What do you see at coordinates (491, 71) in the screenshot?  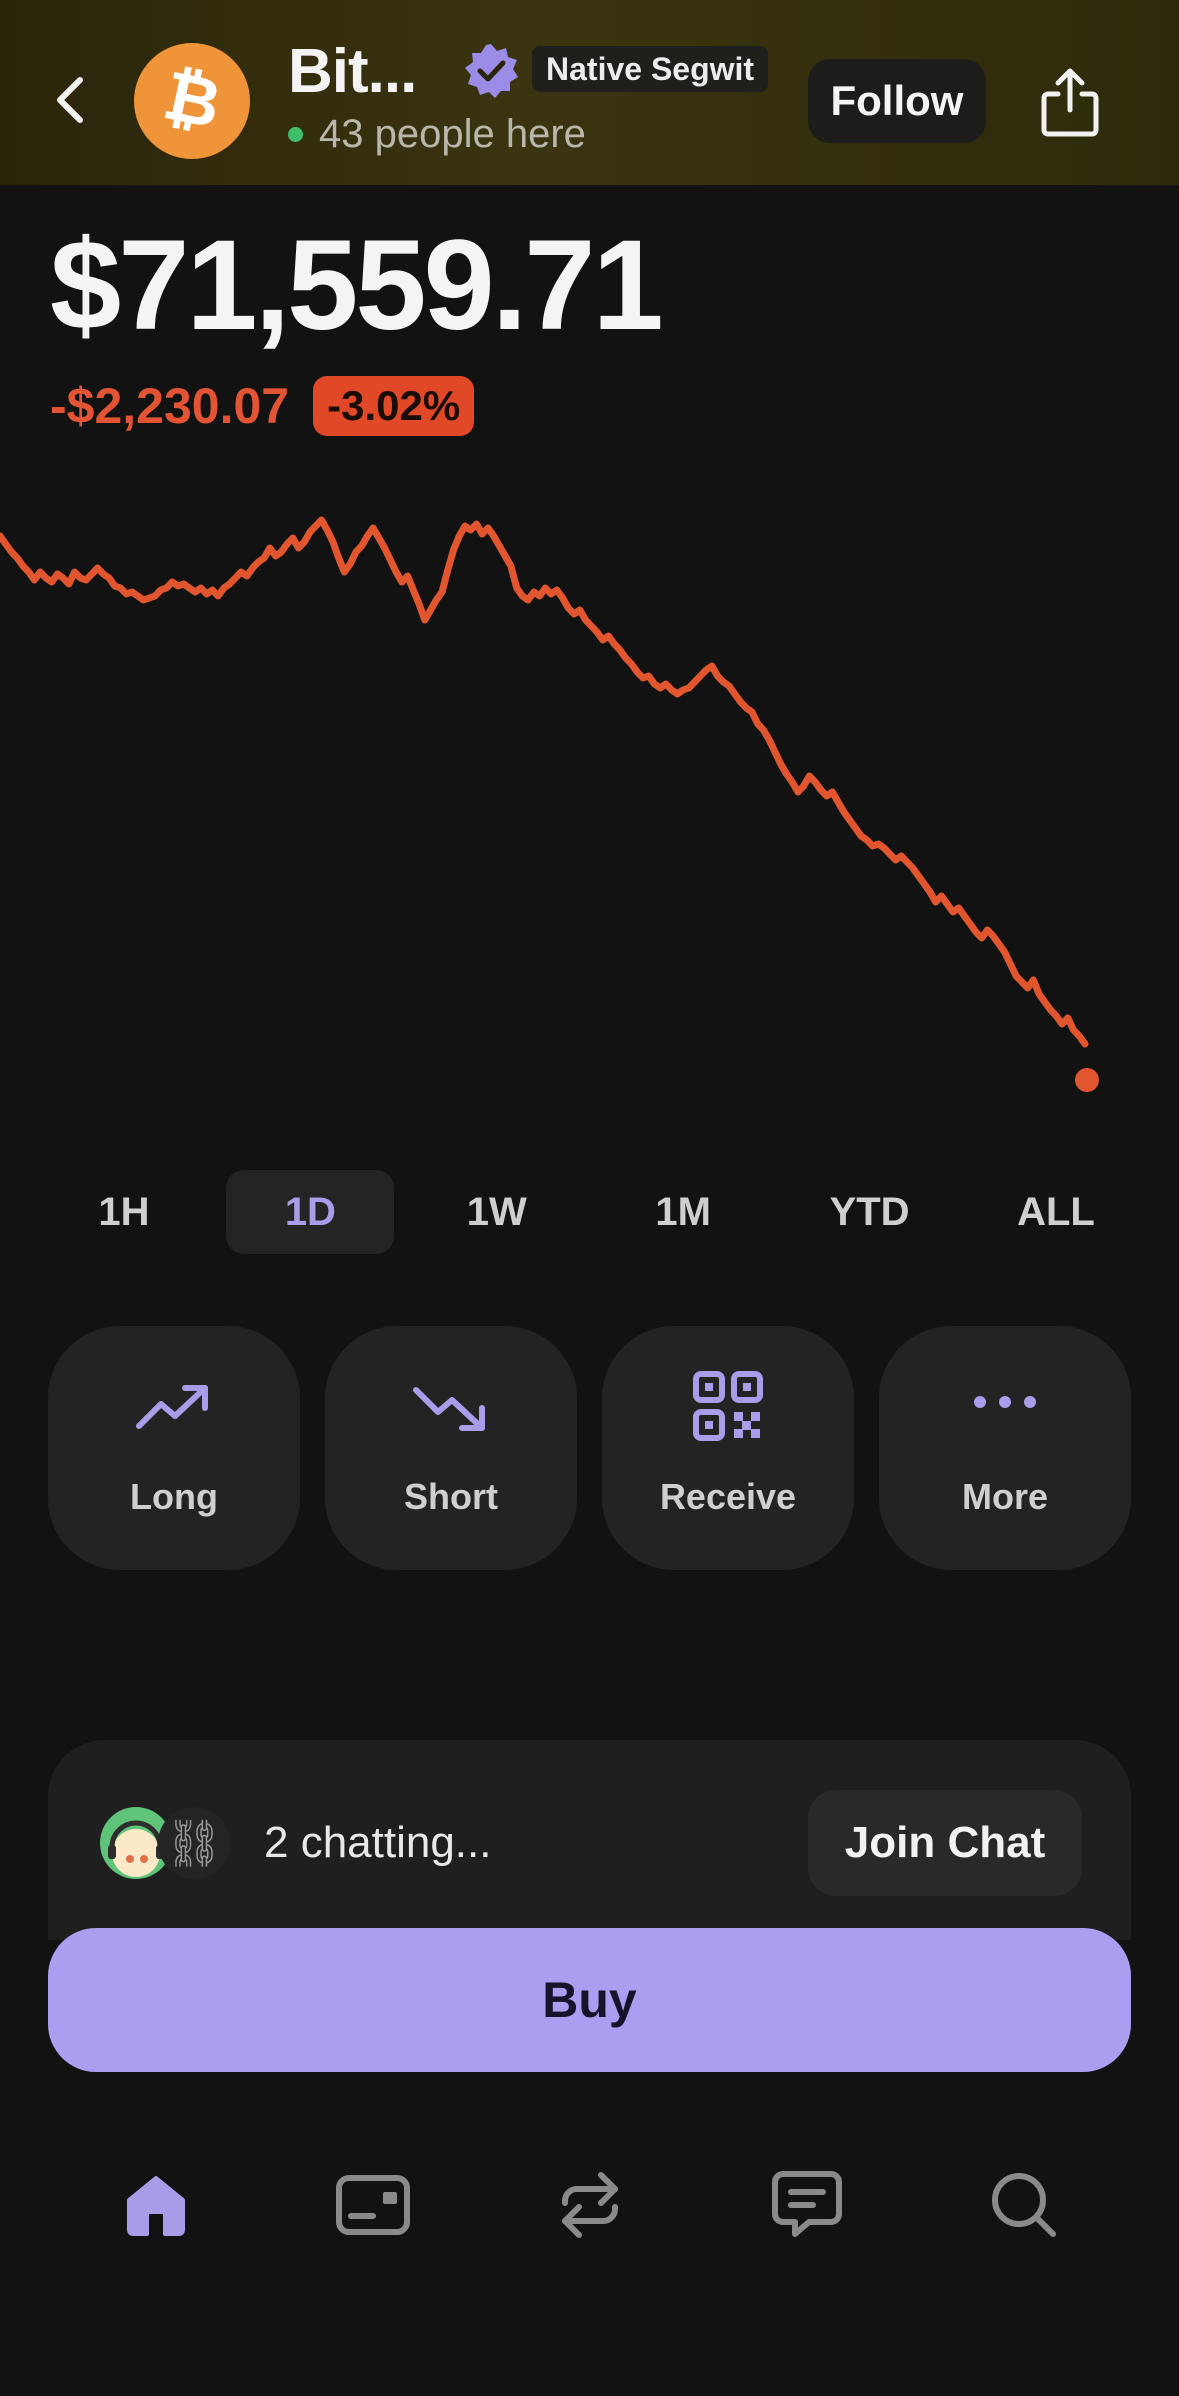 I see `verified-badge-icon` at bounding box center [491, 71].